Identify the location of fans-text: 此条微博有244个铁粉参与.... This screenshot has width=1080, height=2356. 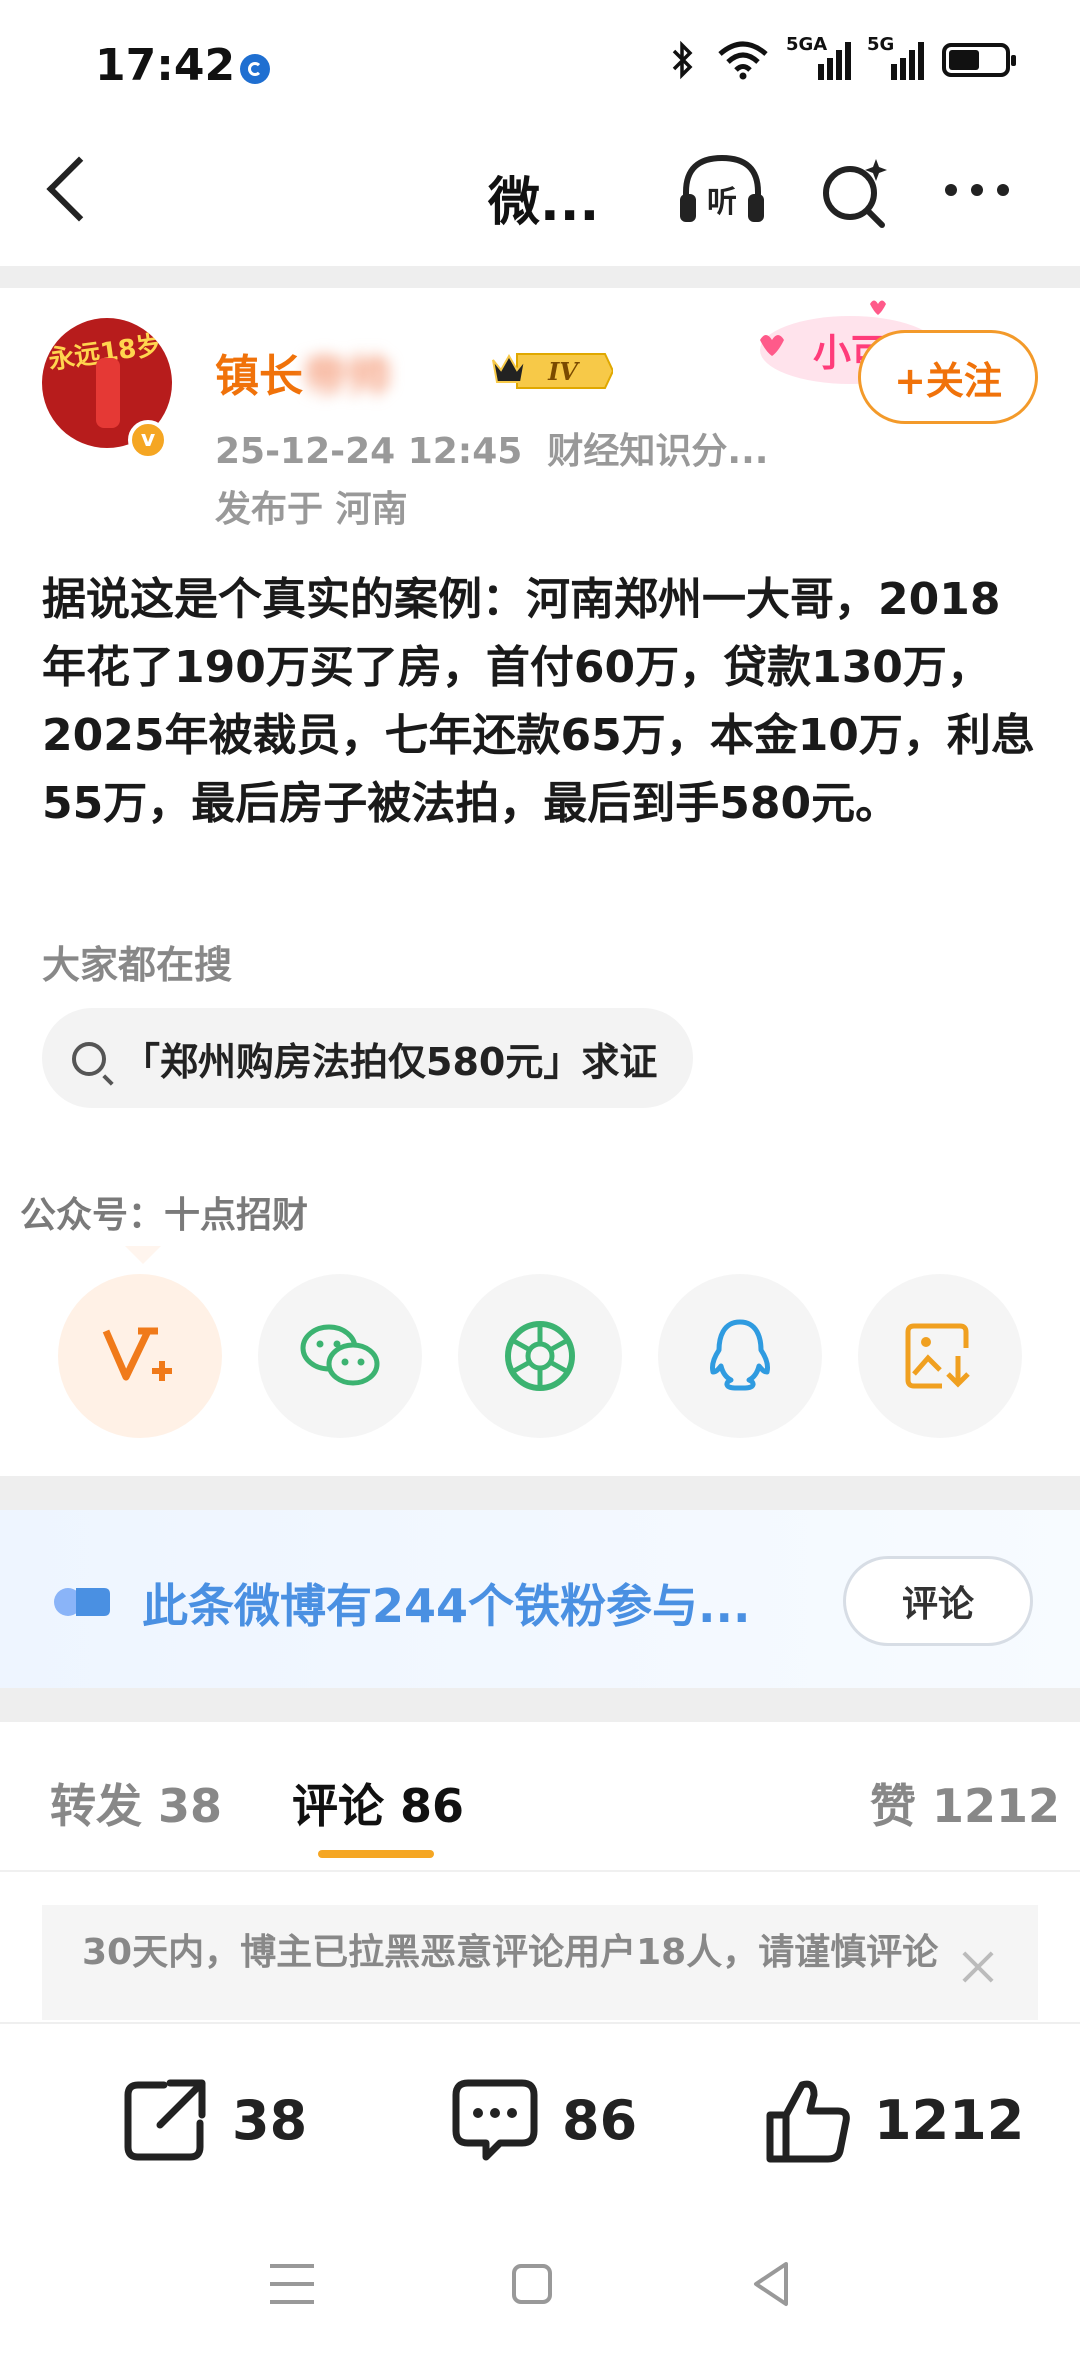
(446, 1606).